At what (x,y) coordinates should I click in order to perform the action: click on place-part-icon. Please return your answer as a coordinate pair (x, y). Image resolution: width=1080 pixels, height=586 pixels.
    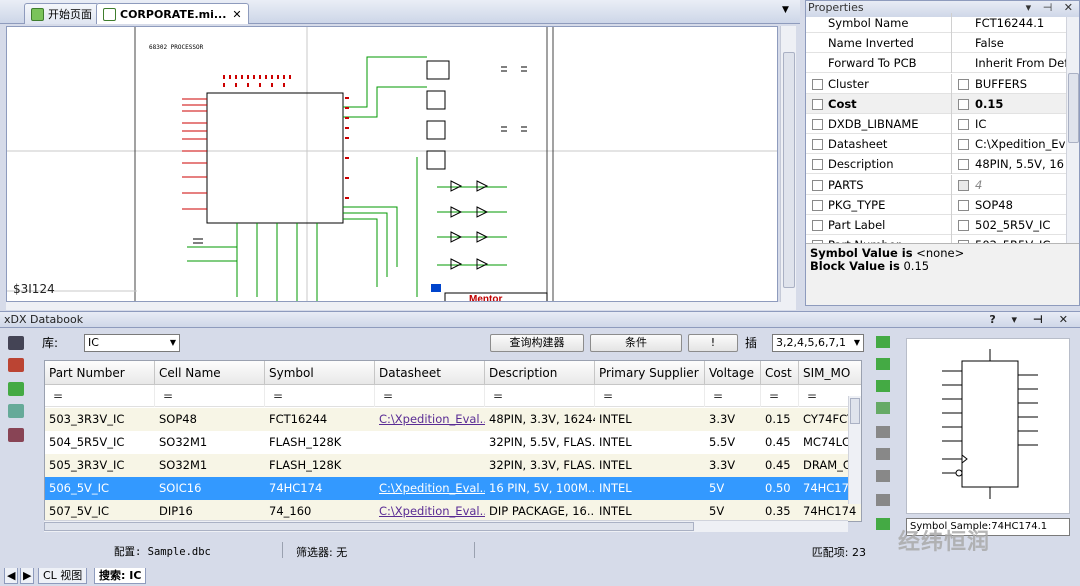
    Looking at the image, I should click on (16, 389).